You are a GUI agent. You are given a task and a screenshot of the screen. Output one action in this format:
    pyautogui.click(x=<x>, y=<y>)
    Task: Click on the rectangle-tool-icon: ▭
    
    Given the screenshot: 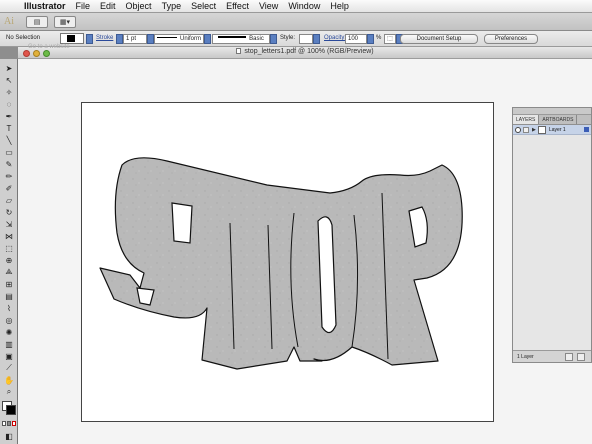 What is the action you would take?
    pyautogui.click(x=9, y=152)
    